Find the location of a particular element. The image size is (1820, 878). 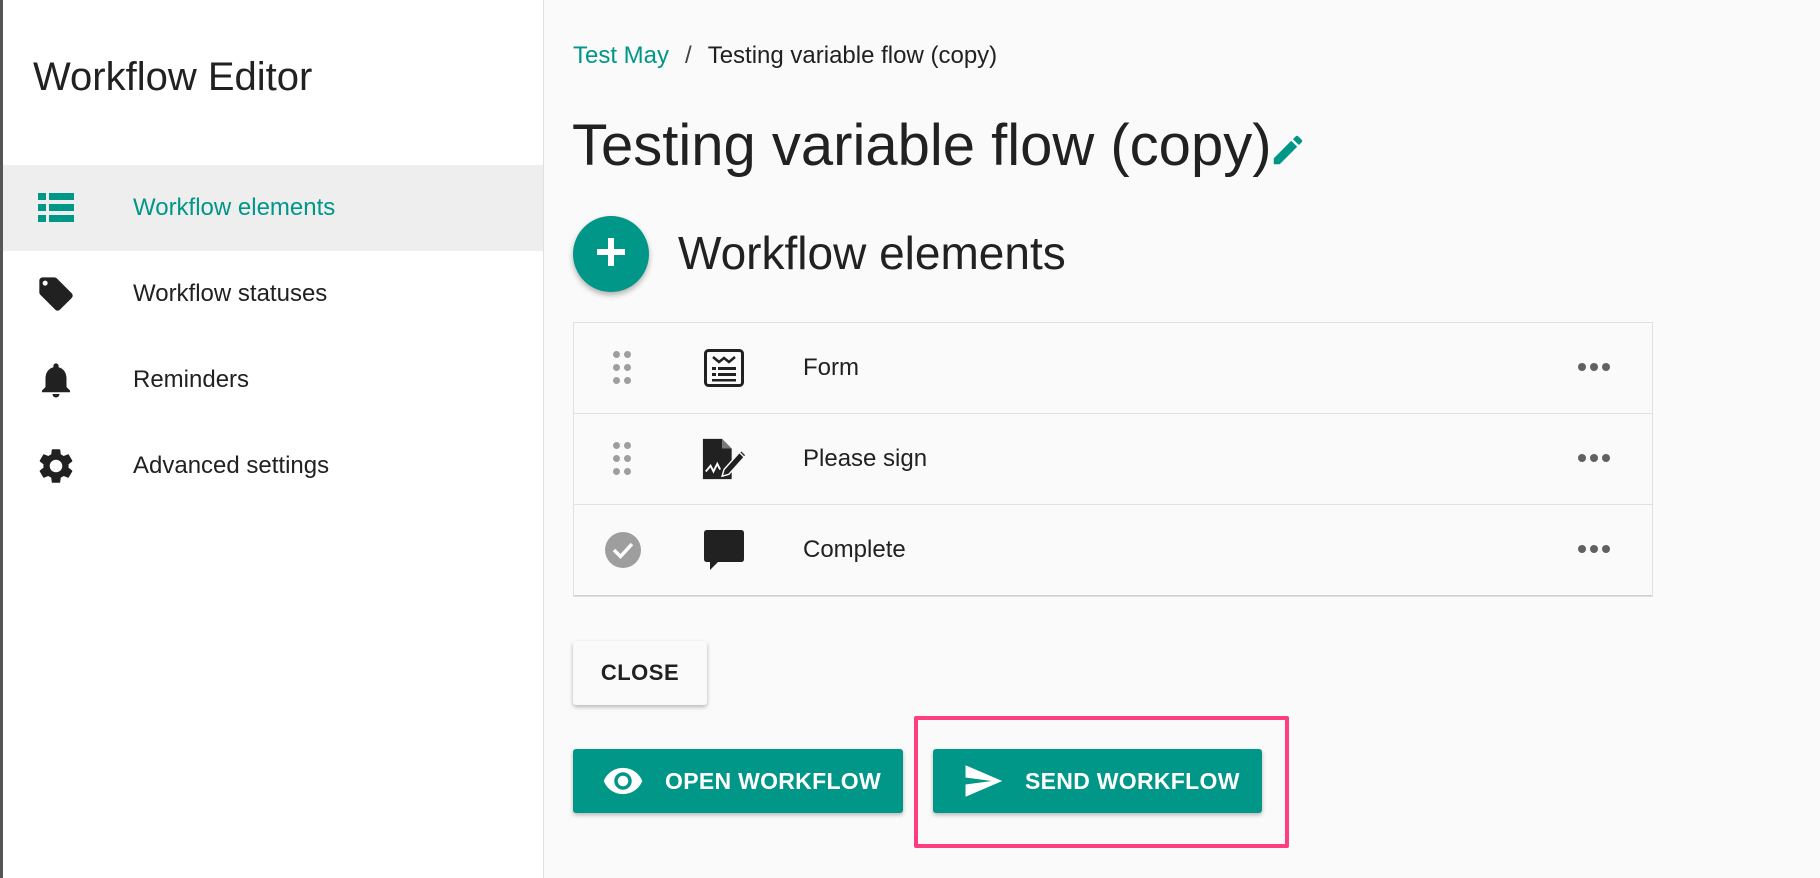

edit-title-button is located at coordinates (1288, 152).